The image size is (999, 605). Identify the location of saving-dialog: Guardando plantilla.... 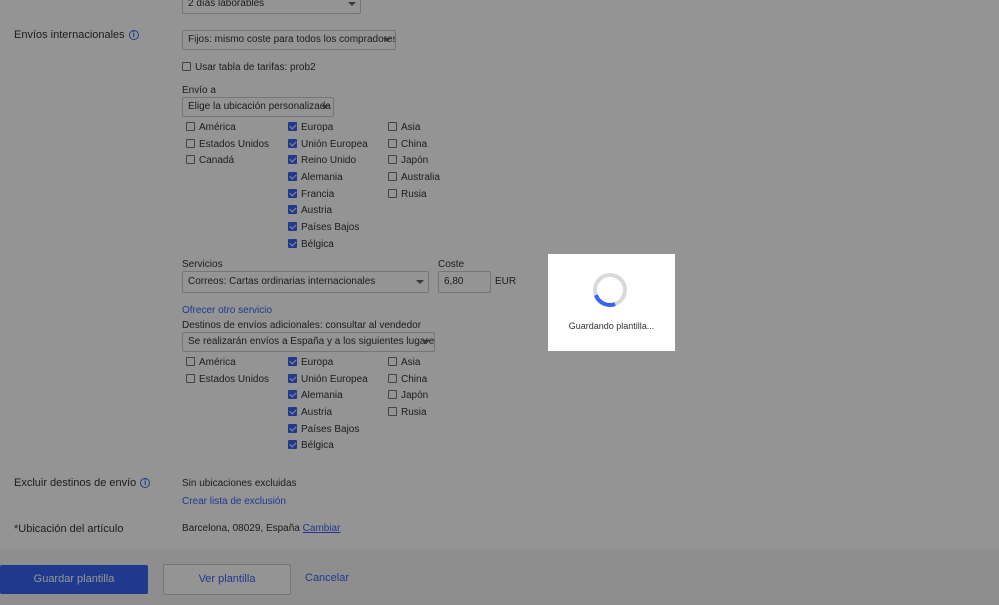
(611, 302).